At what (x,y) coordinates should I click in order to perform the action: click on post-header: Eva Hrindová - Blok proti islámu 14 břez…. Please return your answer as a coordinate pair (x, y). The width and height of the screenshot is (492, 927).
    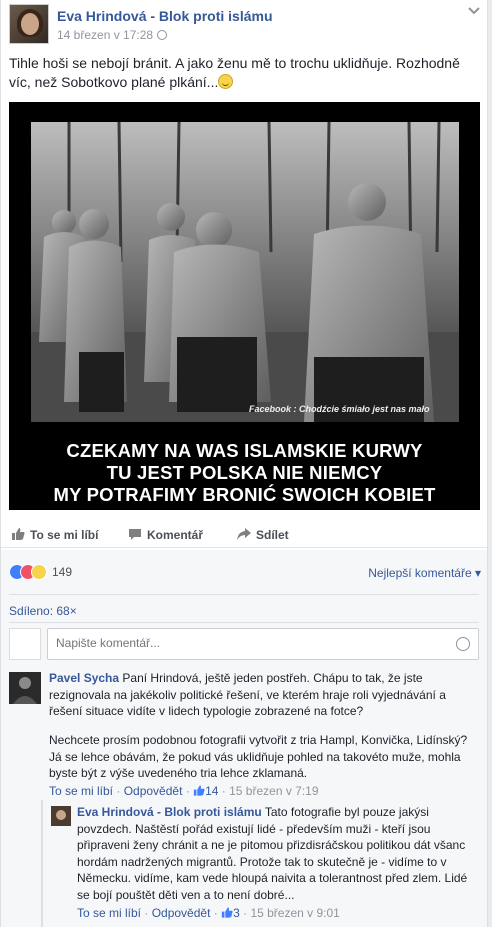
    Looking at the image, I should click on (247, 25).